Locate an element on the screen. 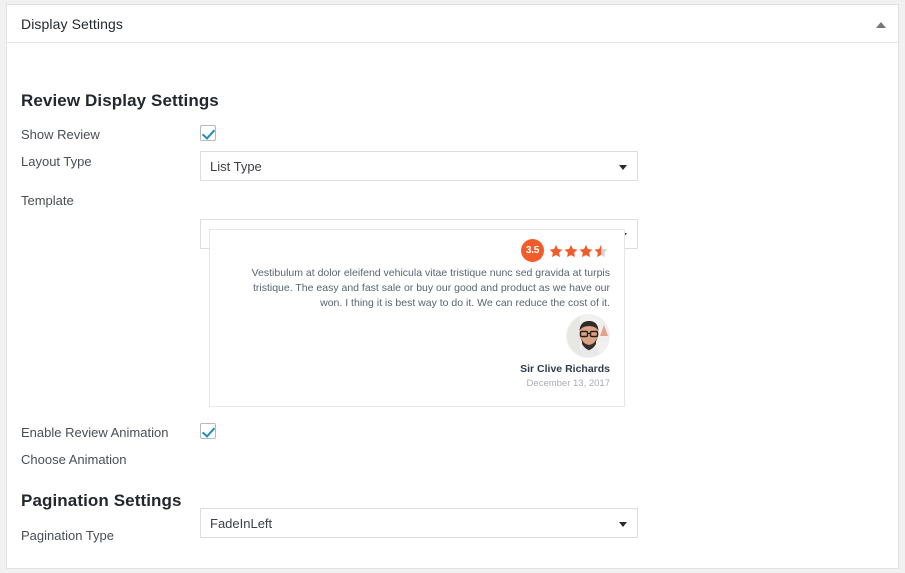  reviewer-name: Sir Clive Richards is located at coordinates (565, 369).